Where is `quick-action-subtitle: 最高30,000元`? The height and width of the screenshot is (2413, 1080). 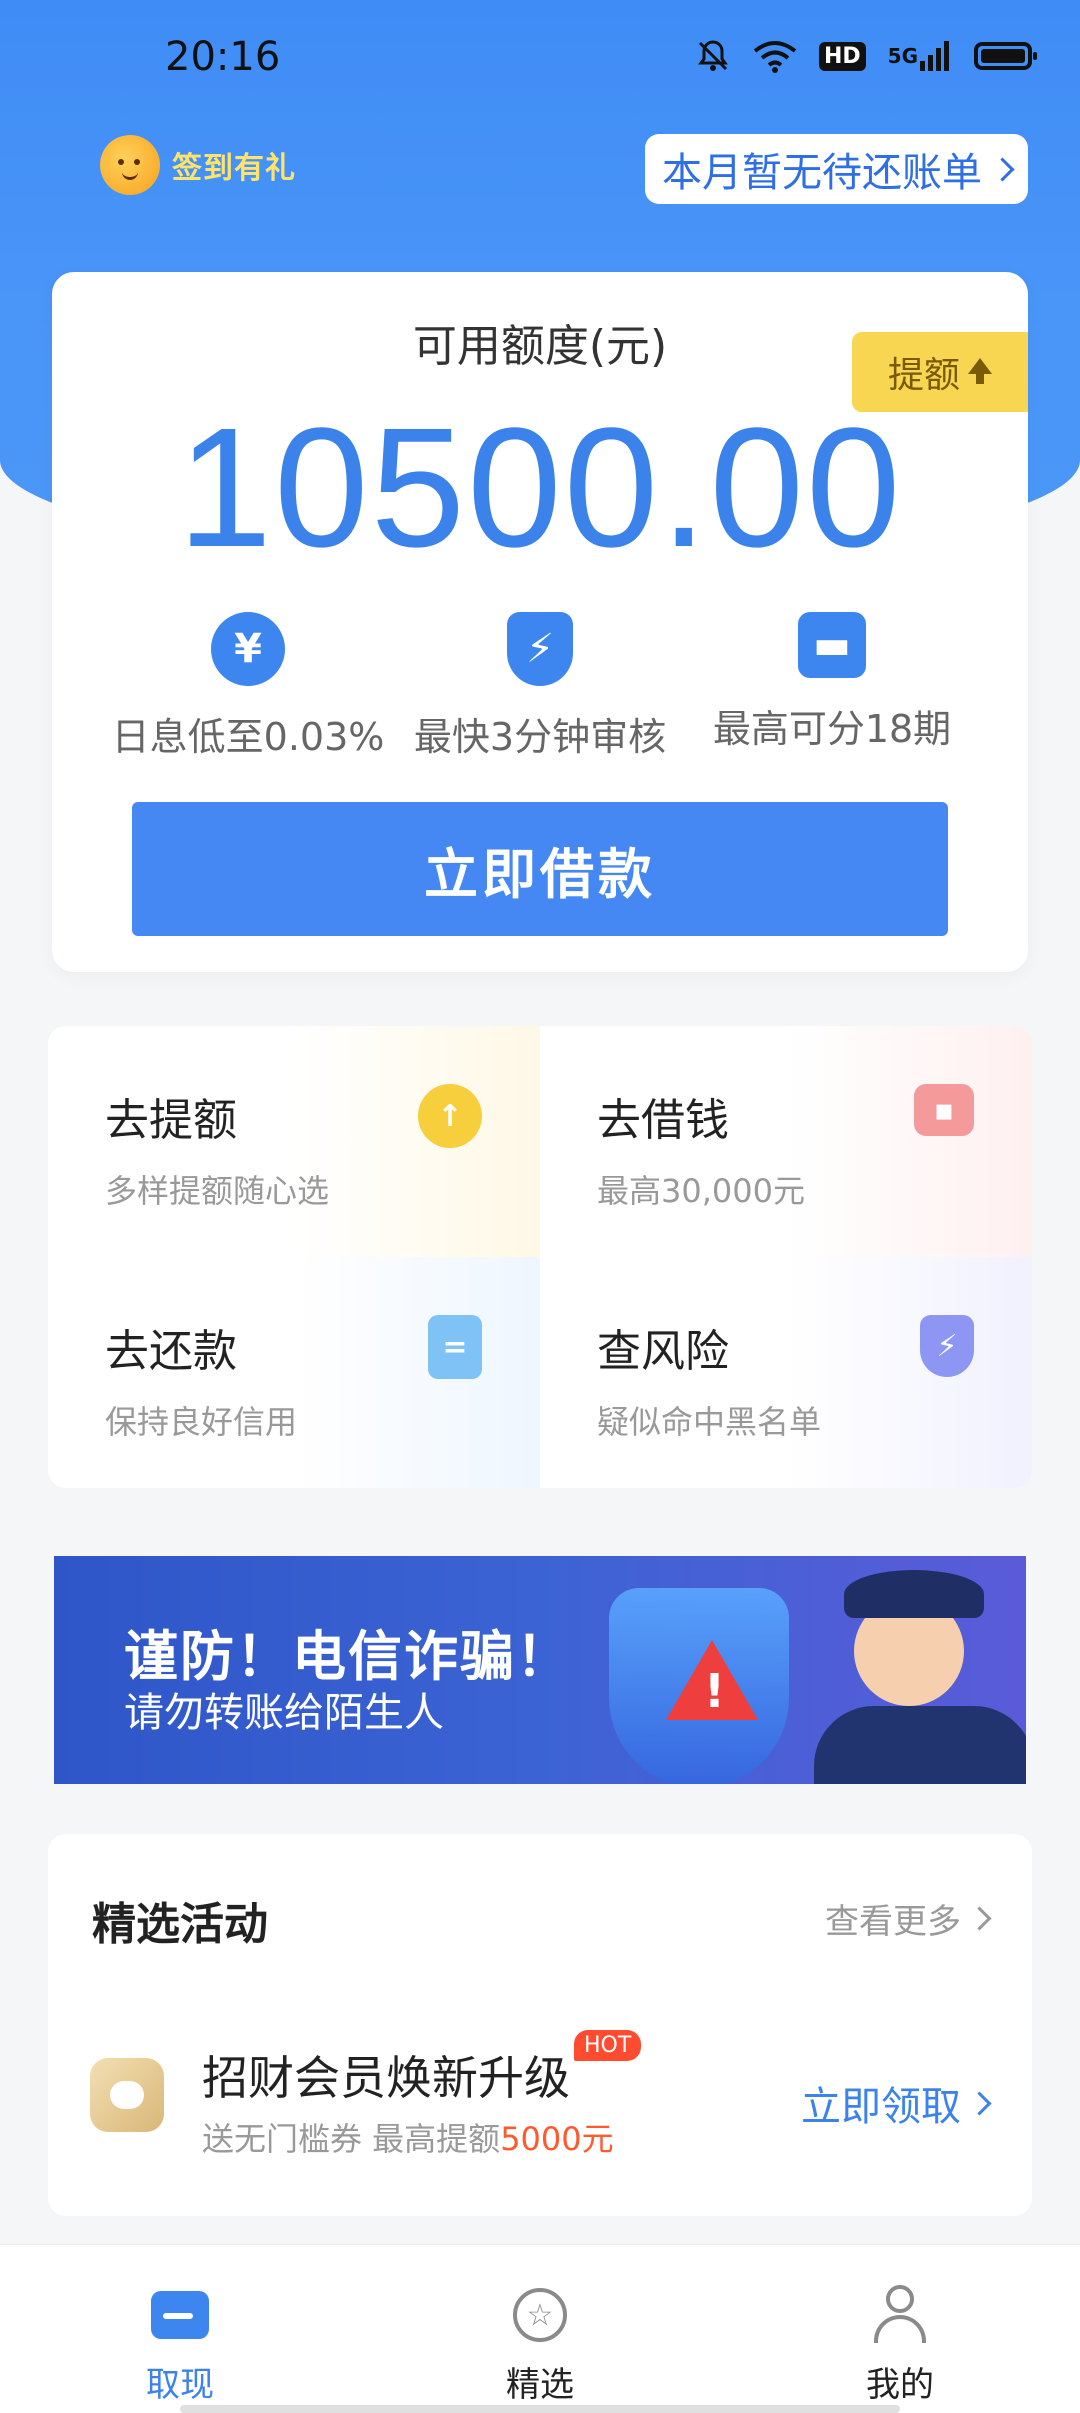
quick-action-subtitle: 最高30,000元 is located at coordinates (701, 1191).